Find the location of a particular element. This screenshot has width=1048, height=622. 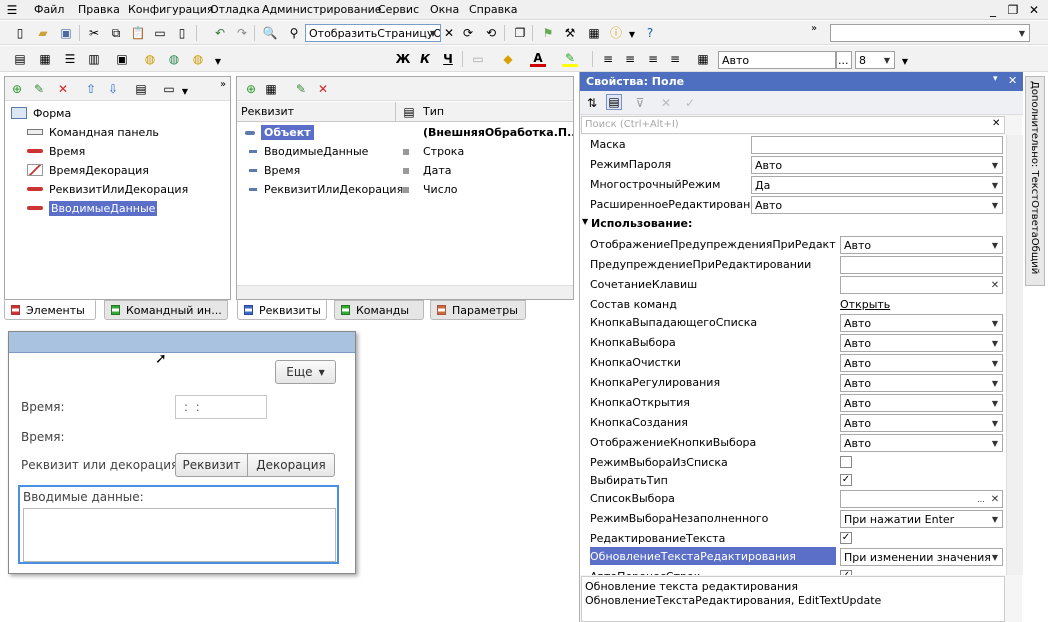

search-icon: ⚲ is located at coordinates (294, 33).